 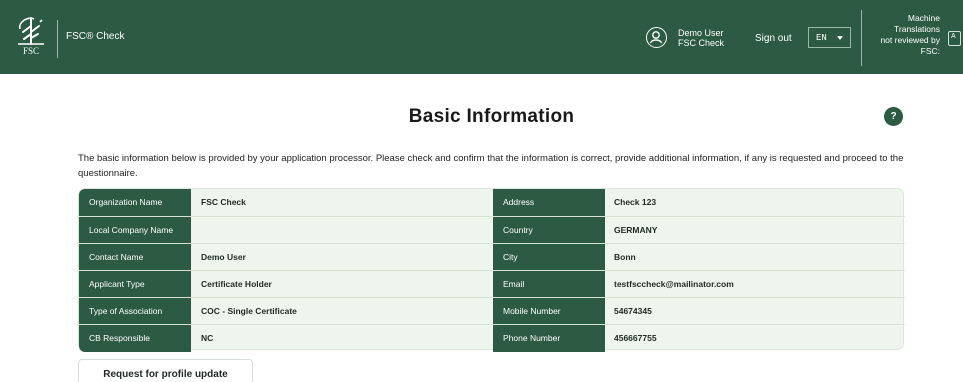 I want to click on sign-out-link: Sign out, so click(x=773, y=38).